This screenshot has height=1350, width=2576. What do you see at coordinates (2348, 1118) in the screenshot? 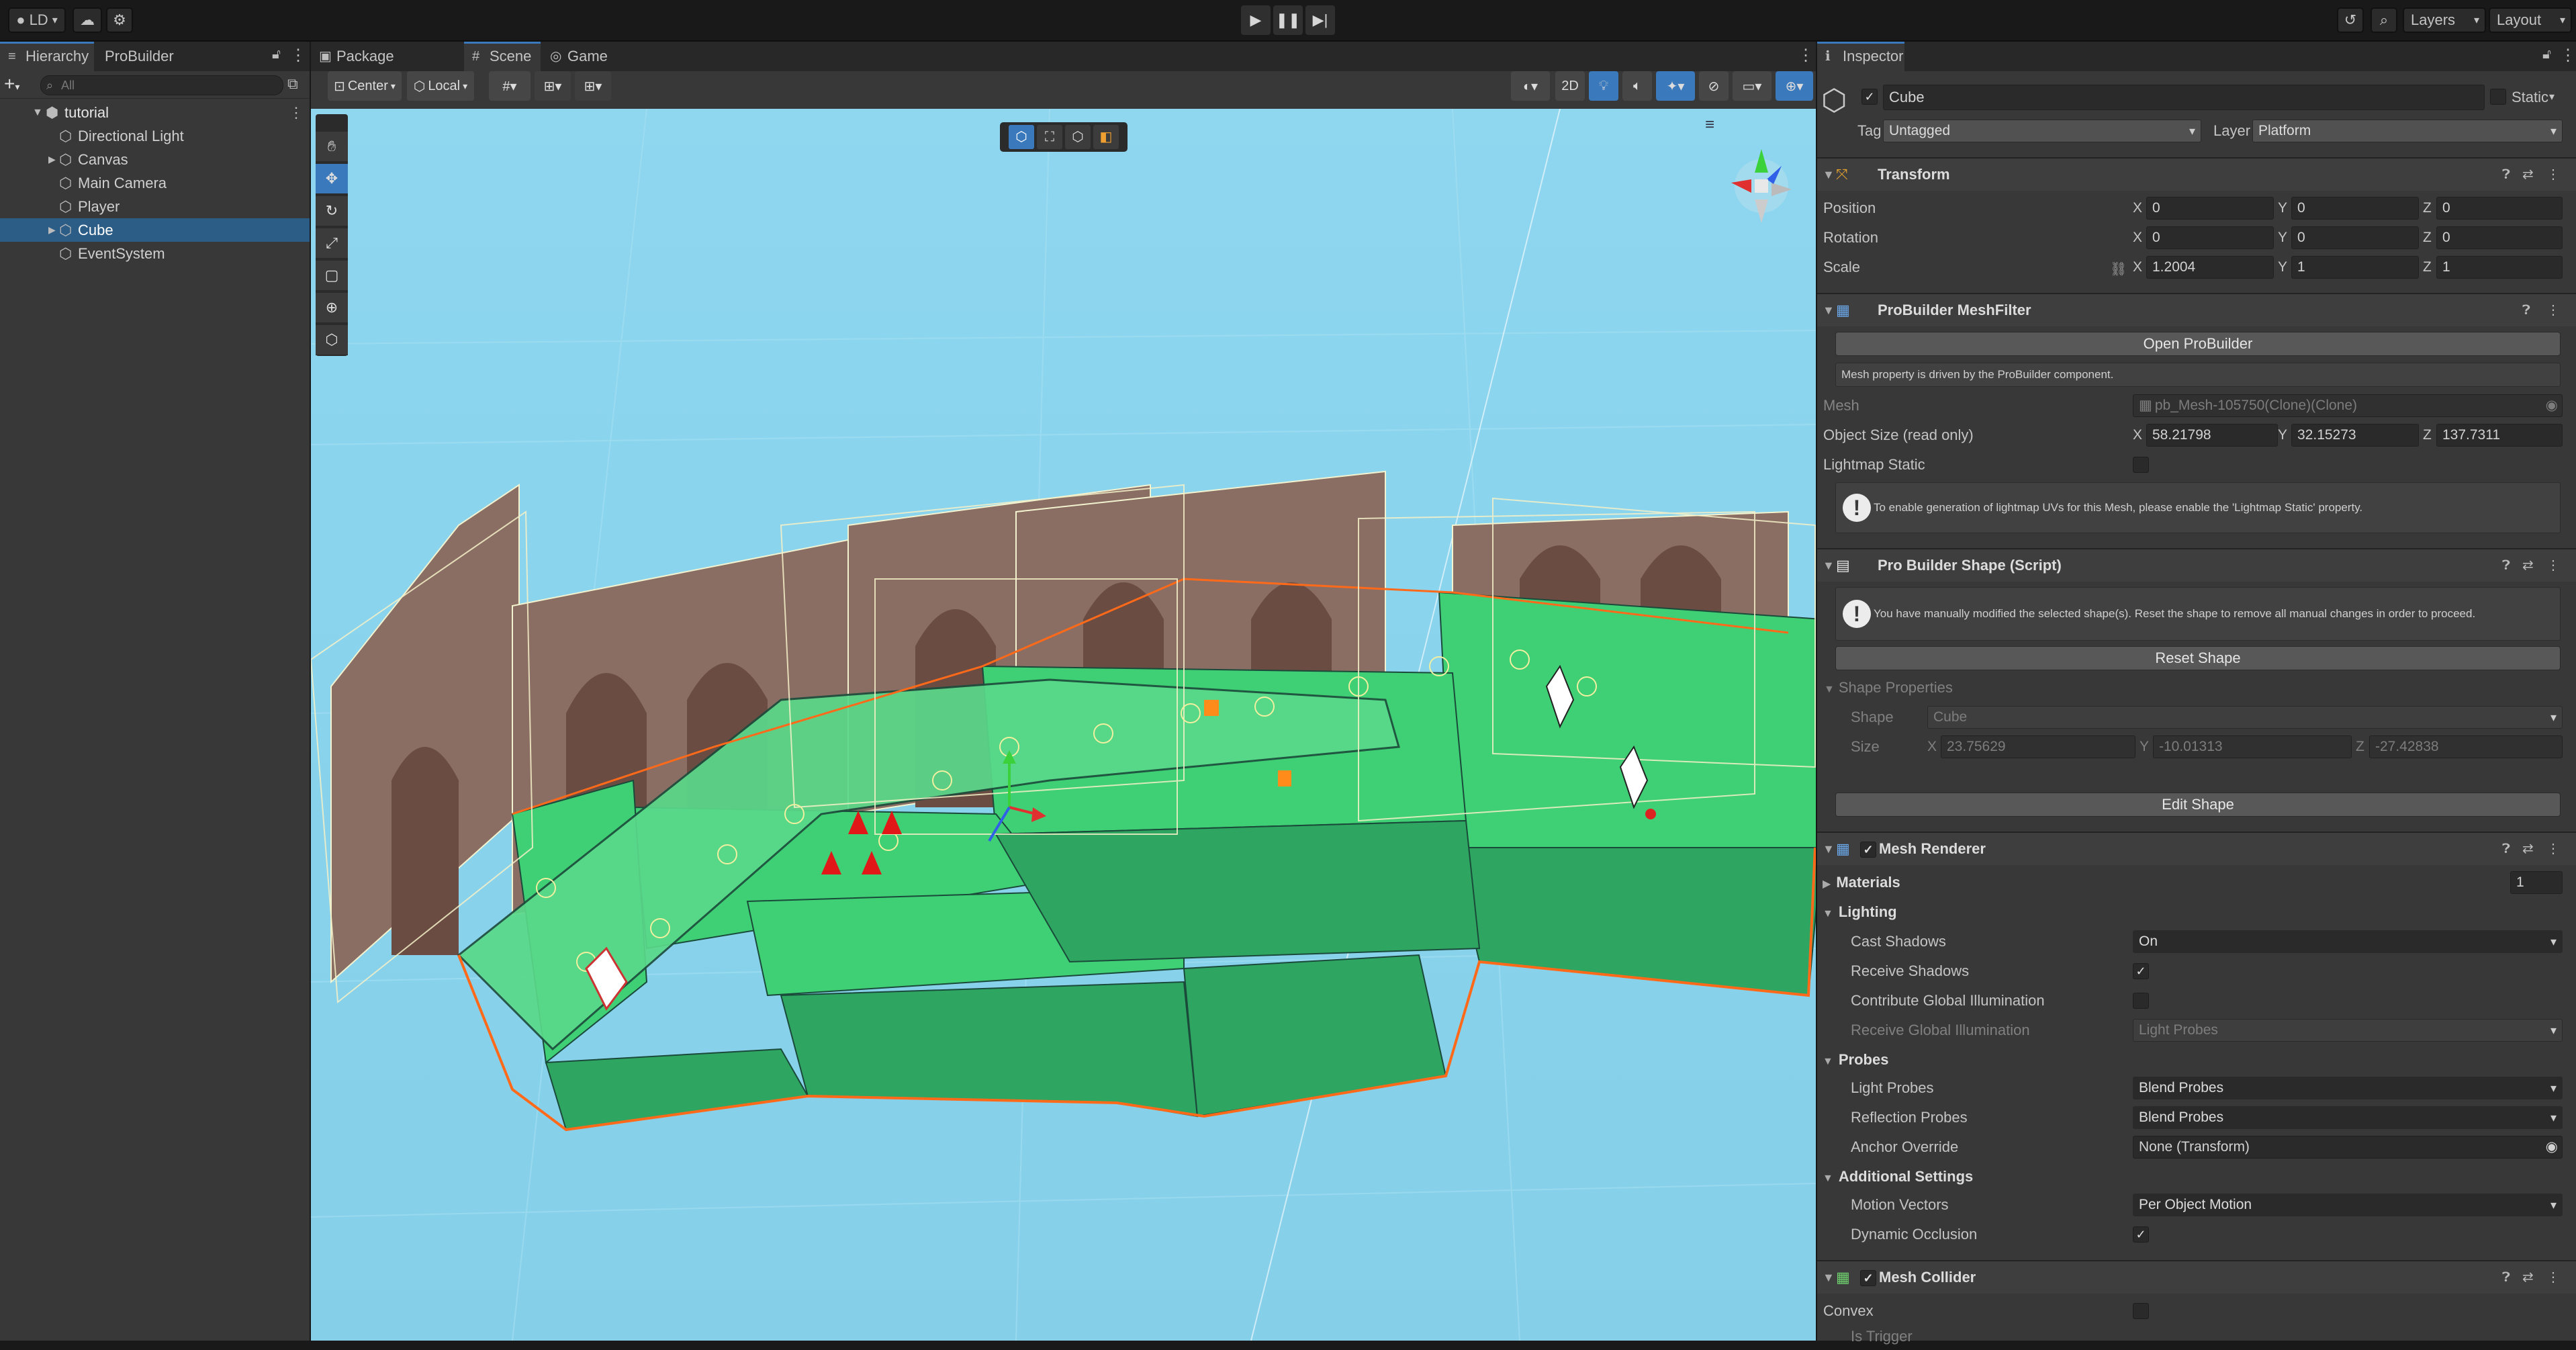
I see `reflection-probes-dropdown: Blend Probes` at bounding box center [2348, 1118].